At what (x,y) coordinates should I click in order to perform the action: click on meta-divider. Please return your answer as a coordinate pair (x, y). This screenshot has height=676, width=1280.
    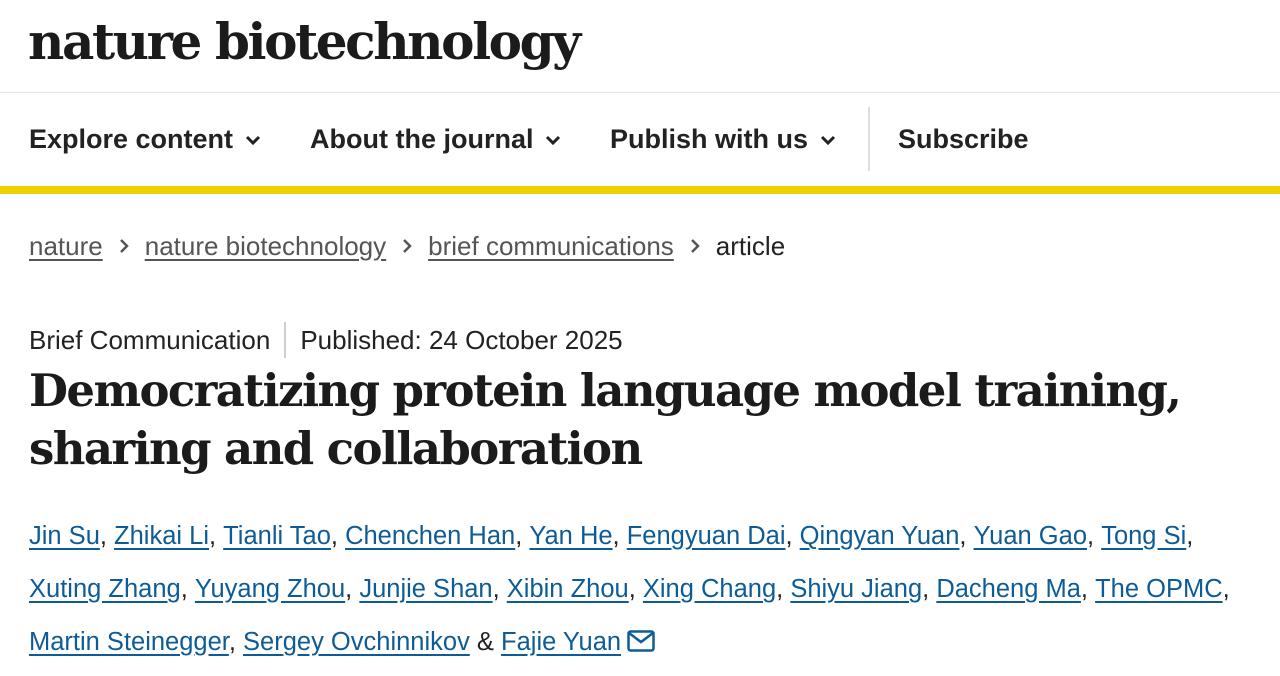
    Looking at the image, I should click on (285, 340).